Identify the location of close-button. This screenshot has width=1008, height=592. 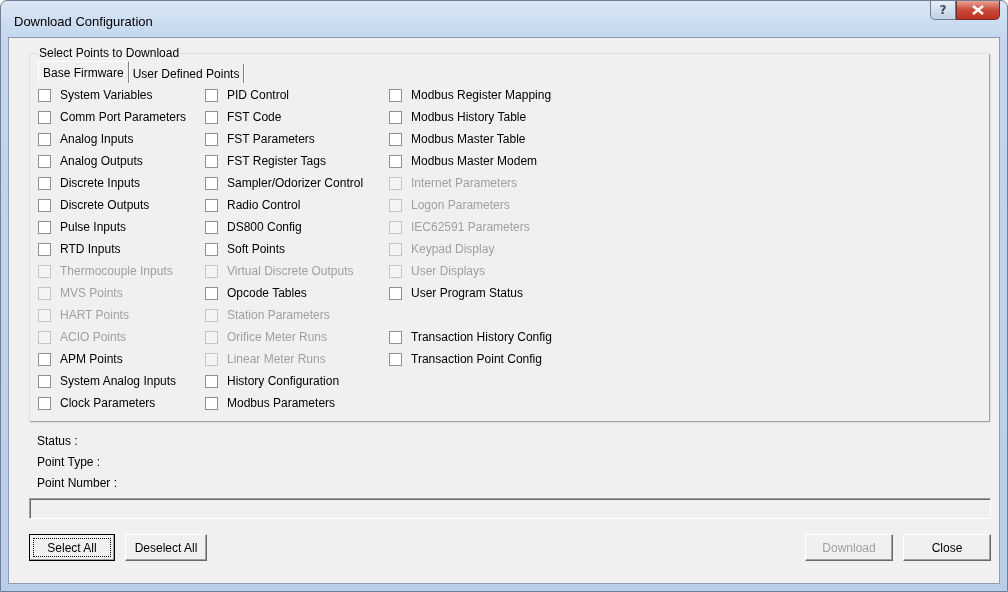
(978, 10).